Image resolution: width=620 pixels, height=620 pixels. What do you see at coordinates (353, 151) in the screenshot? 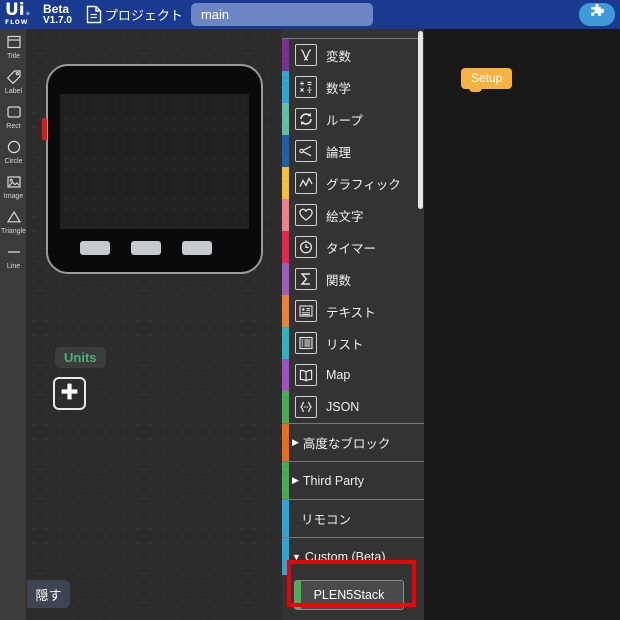
I see `palette-item-logic: 論理` at bounding box center [353, 151].